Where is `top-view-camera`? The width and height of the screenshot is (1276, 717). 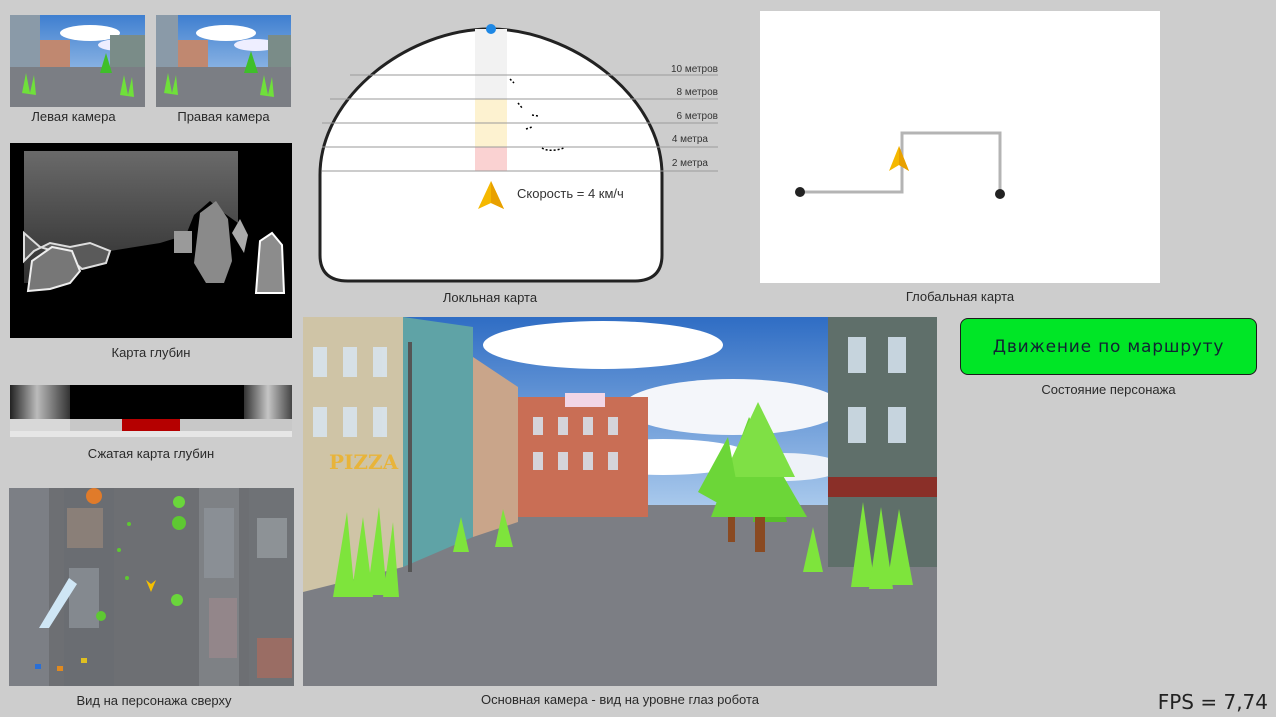 top-view-camera is located at coordinates (151, 587).